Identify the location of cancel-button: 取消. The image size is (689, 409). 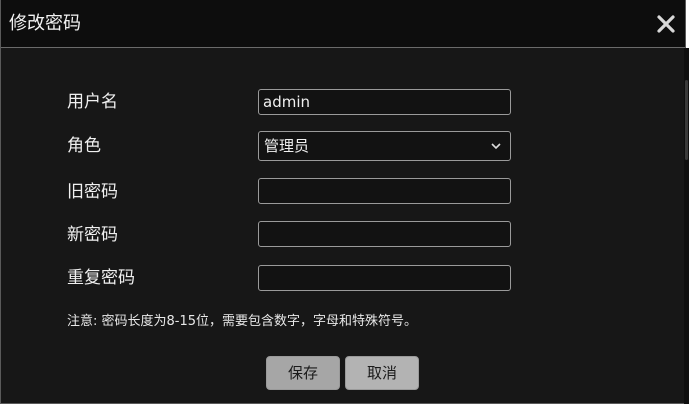
(382, 373).